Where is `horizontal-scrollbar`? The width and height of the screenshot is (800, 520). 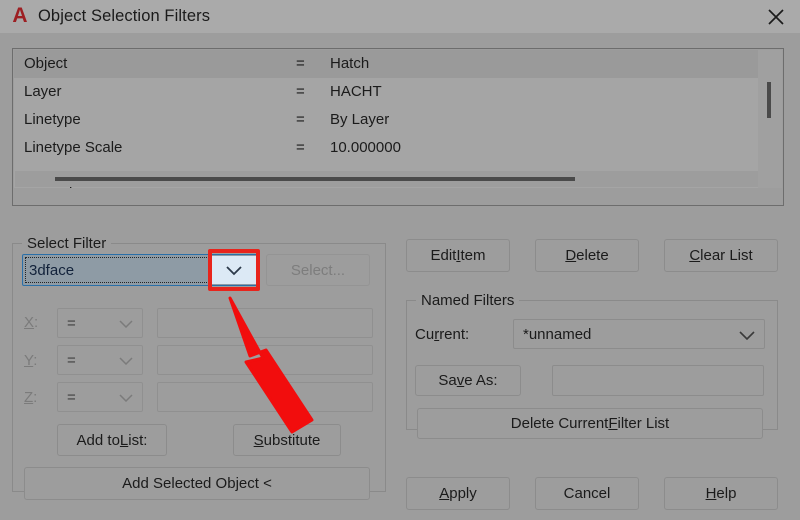 horizontal-scrollbar is located at coordinates (386, 179).